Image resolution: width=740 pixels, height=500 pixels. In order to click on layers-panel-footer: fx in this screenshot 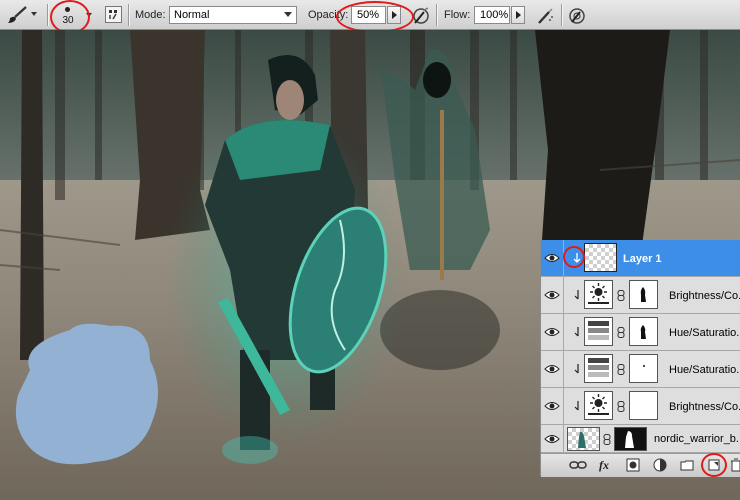, I will do `click(640, 465)`.